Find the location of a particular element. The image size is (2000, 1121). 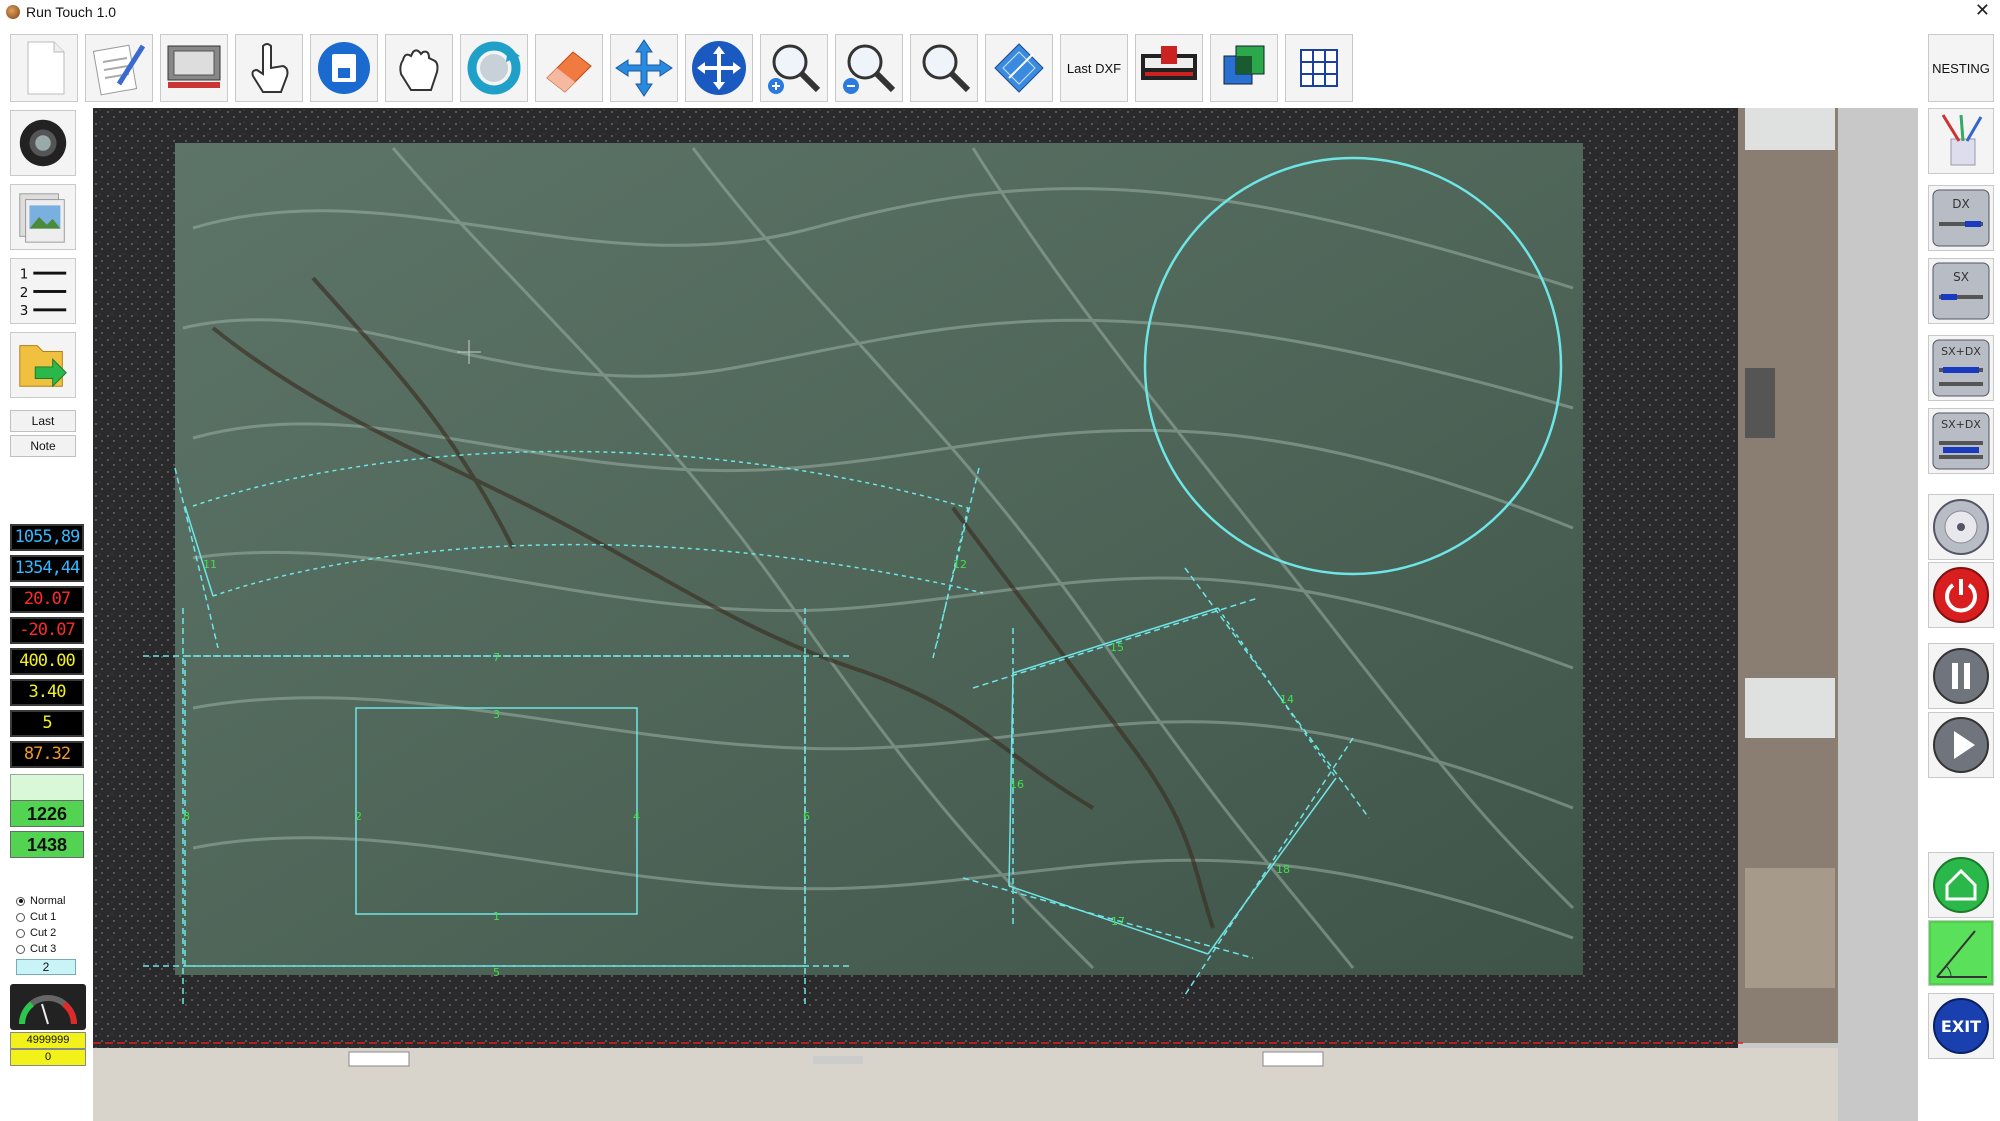

sx-dx-button: SX+DX is located at coordinates (1961, 368).